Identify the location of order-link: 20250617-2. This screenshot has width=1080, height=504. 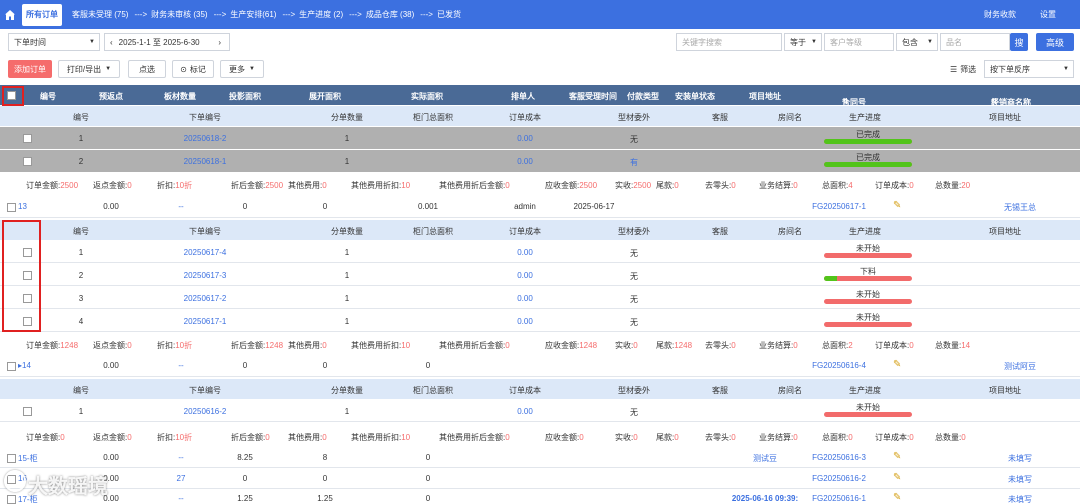
(205, 298).